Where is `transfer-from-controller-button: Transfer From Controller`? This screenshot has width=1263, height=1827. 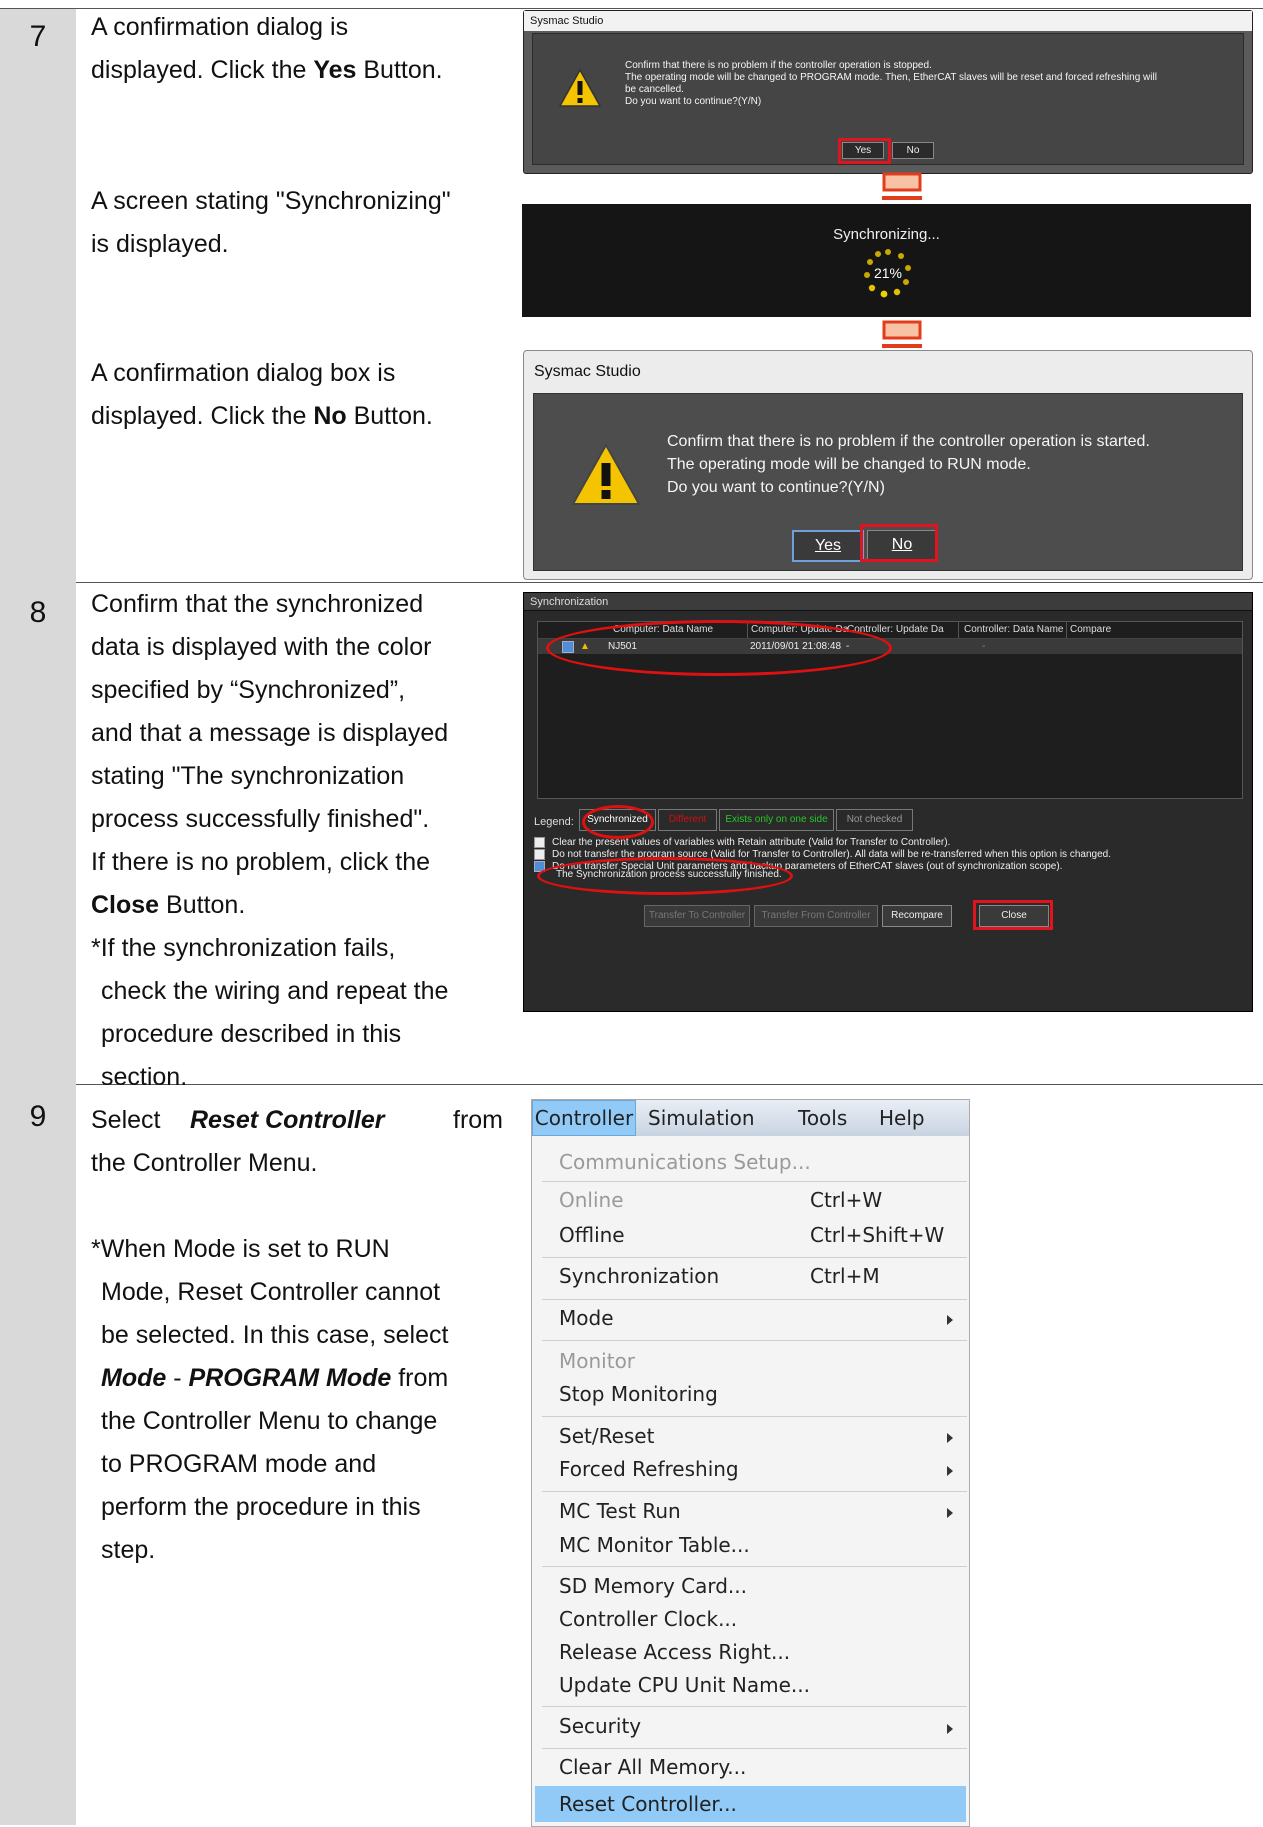
transfer-from-controller-button: Transfer From Controller is located at coordinates (816, 916).